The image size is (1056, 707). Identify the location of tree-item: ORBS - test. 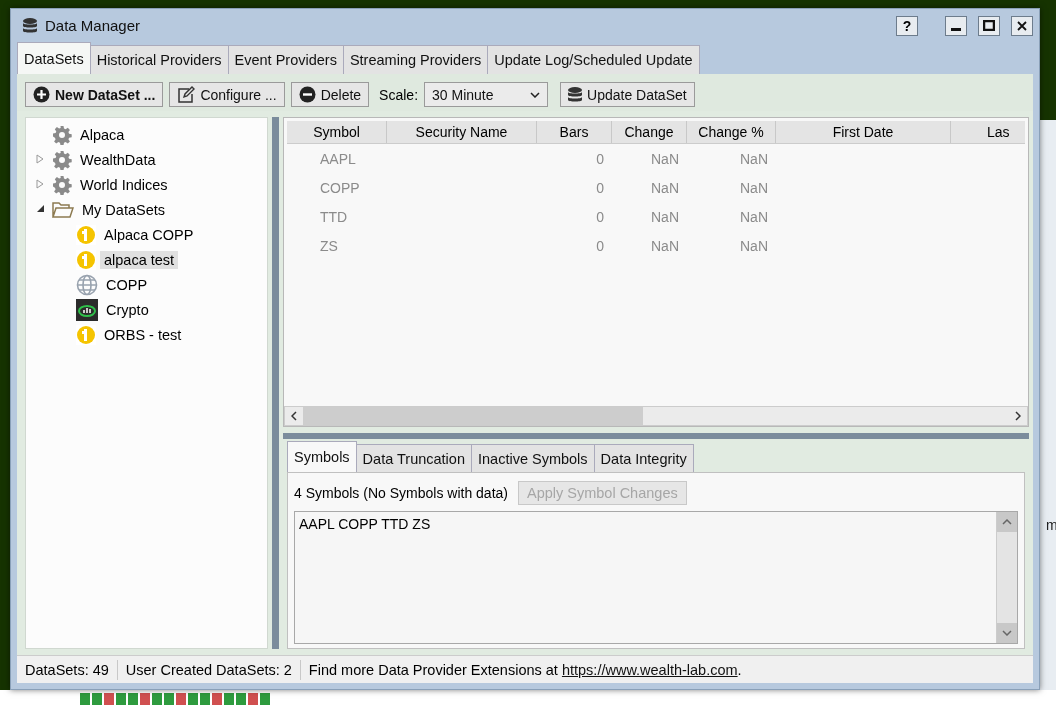
(143, 334).